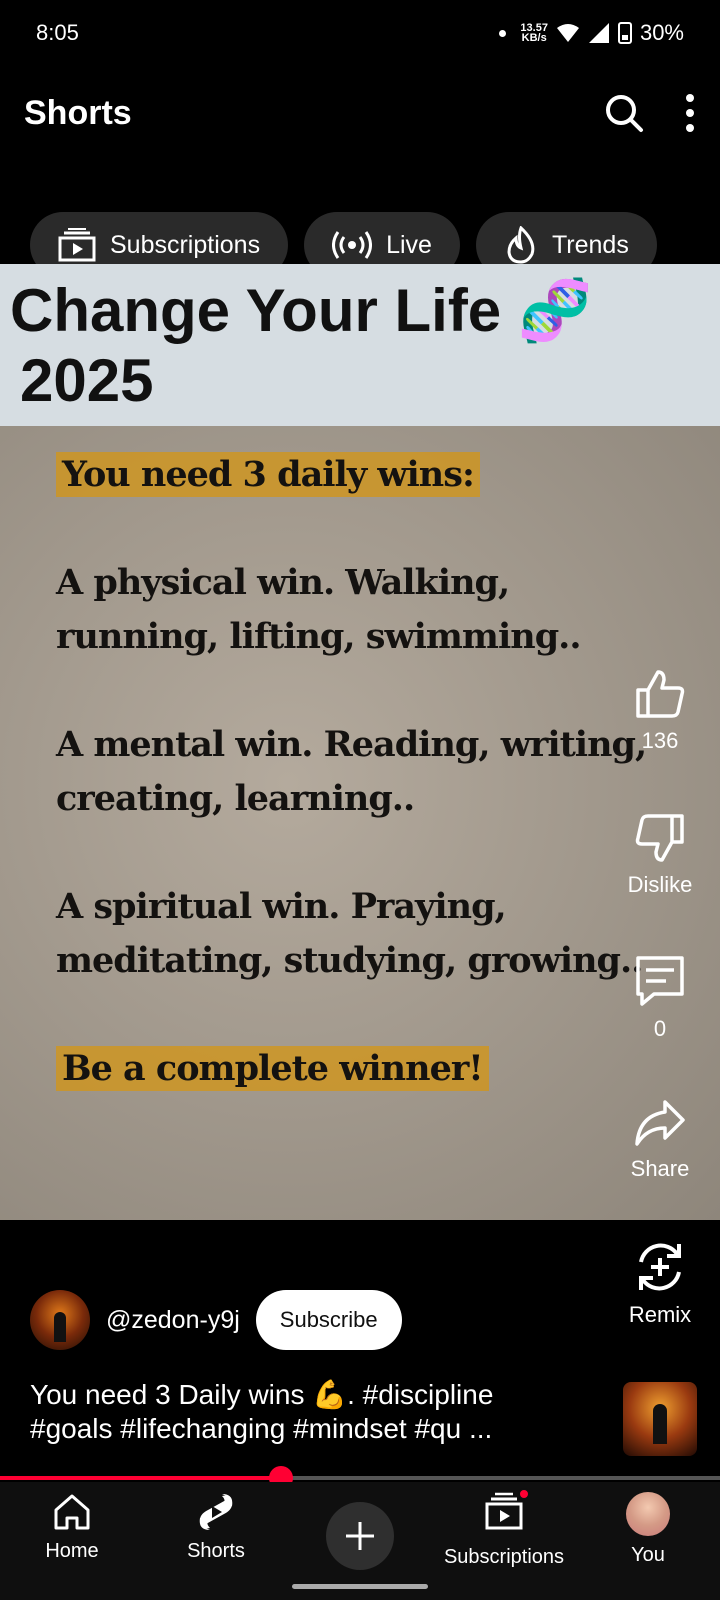  Describe the element at coordinates (140, 1478) in the screenshot. I see `progress-fill` at that location.